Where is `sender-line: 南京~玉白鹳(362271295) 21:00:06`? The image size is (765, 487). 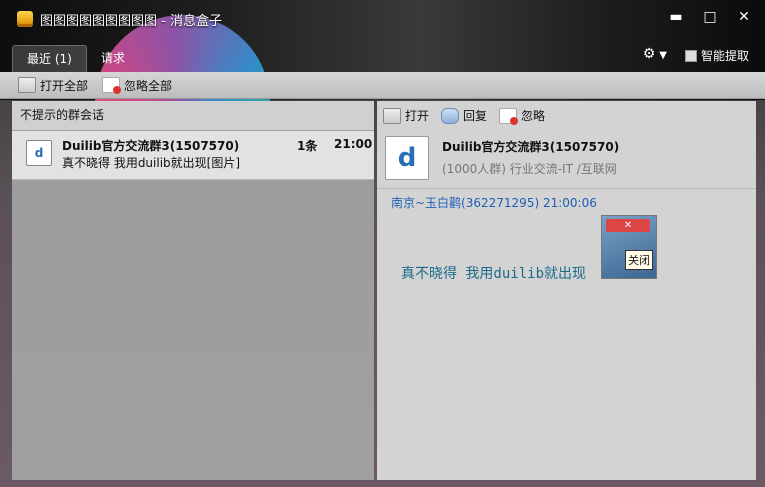 sender-line: 南京~玉白鹳(362271295) 21:00:06 is located at coordinates (494, 203).